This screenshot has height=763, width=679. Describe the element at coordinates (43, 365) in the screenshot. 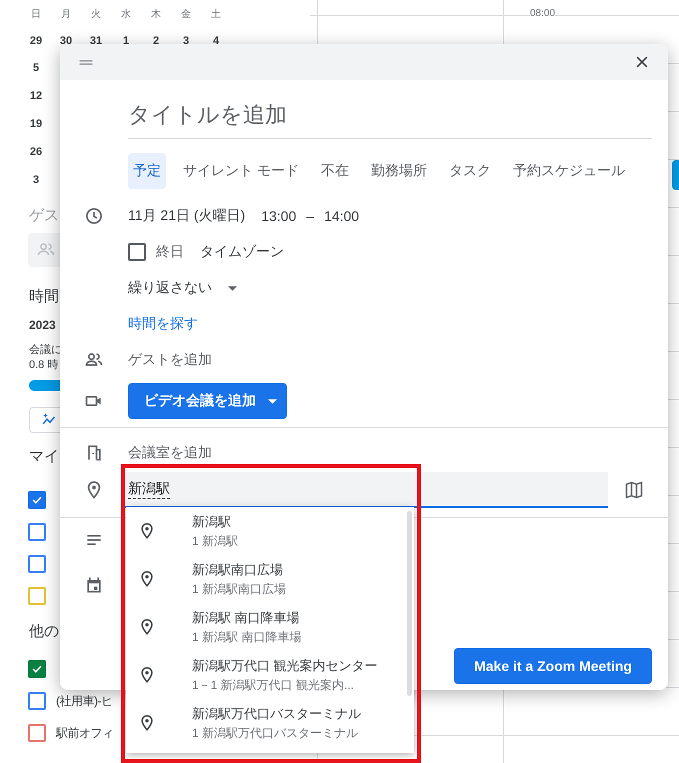

I see `hours-text: 0.8 時` at that location.